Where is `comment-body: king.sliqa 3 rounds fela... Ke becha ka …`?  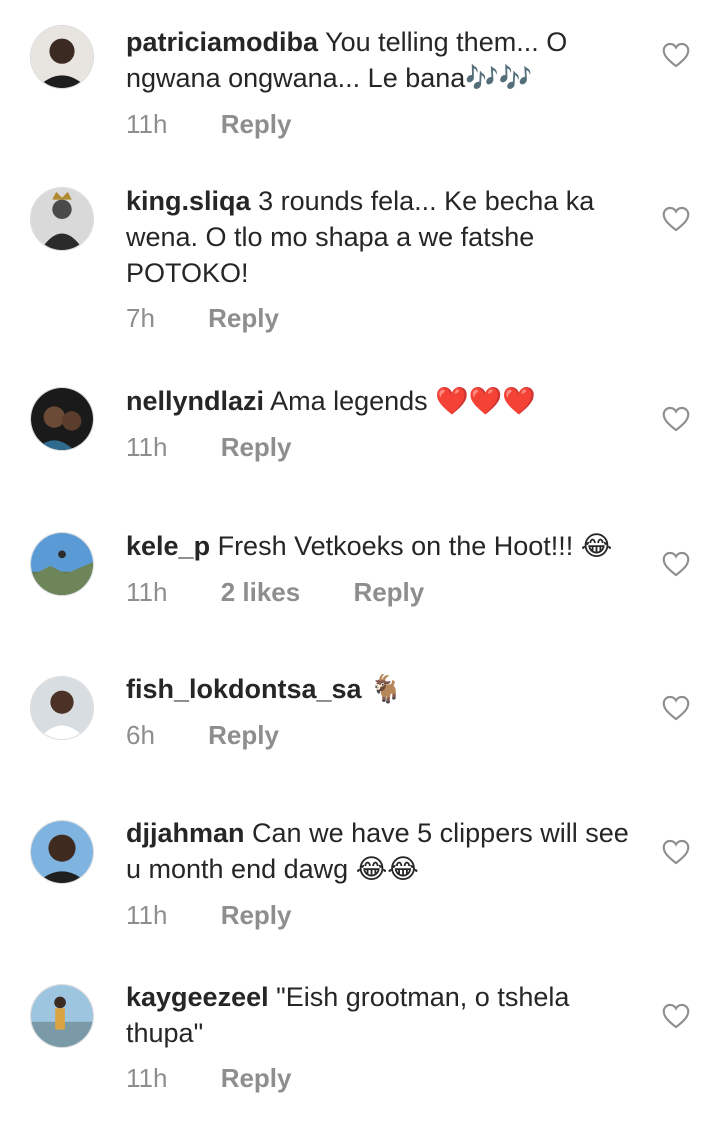
comment-body: king.sliqa 3 rounds fela... Ke becha ka … is located at coordinates (386, 259).